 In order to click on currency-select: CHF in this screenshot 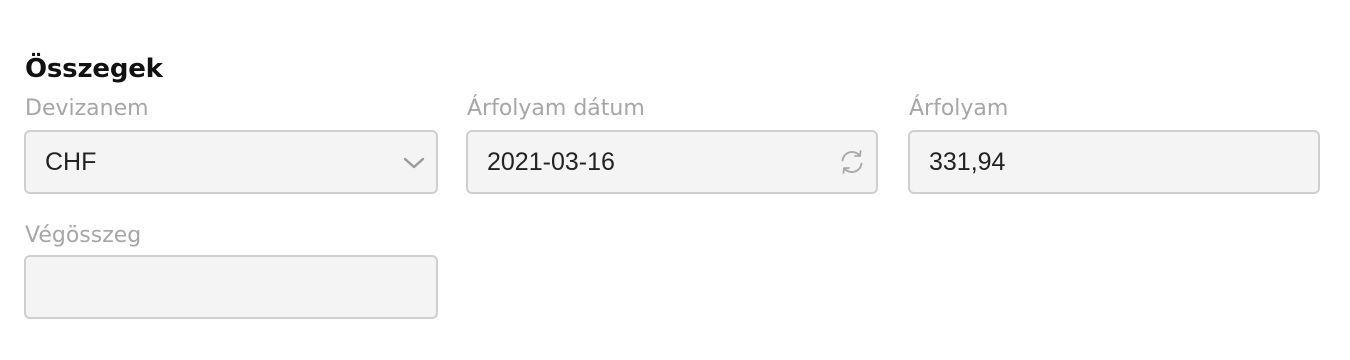, I will do `click(231, 162)`.